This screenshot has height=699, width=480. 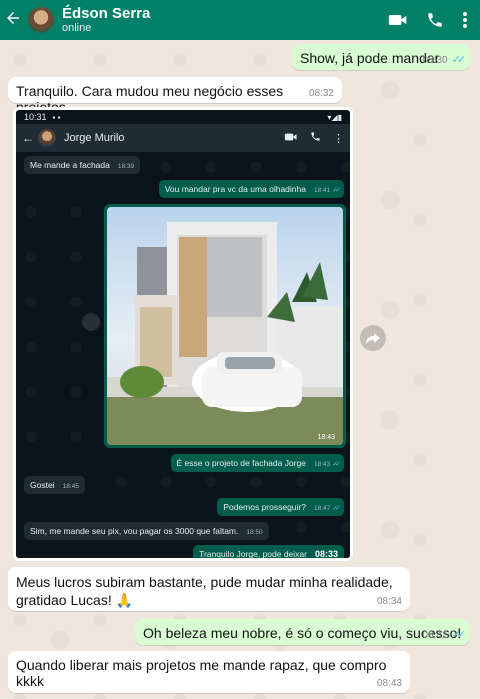 What do you see at coordinates (389, 601) in the screenshot?
I see `message-time: 08:34` at bounding box center [389, 601].